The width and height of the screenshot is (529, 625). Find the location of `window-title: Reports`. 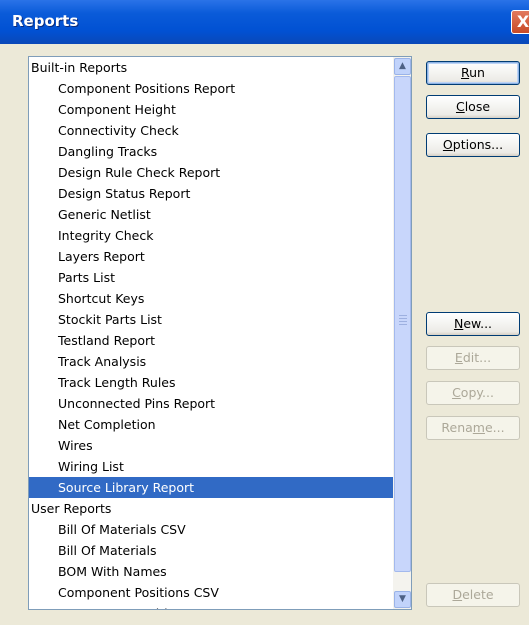

window-title: Reports is located at coordinates (45, 21).